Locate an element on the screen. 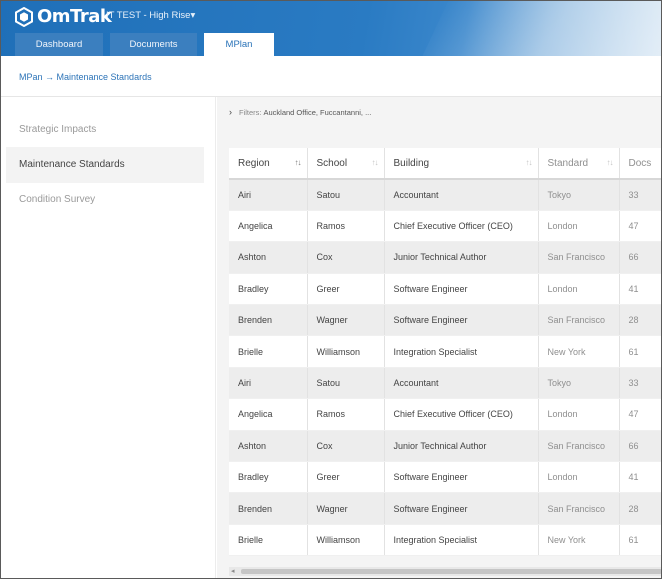 Image resolution: width=662 pixels, height=579 pixels. column-label: Building is located at coordinates (411, 163).